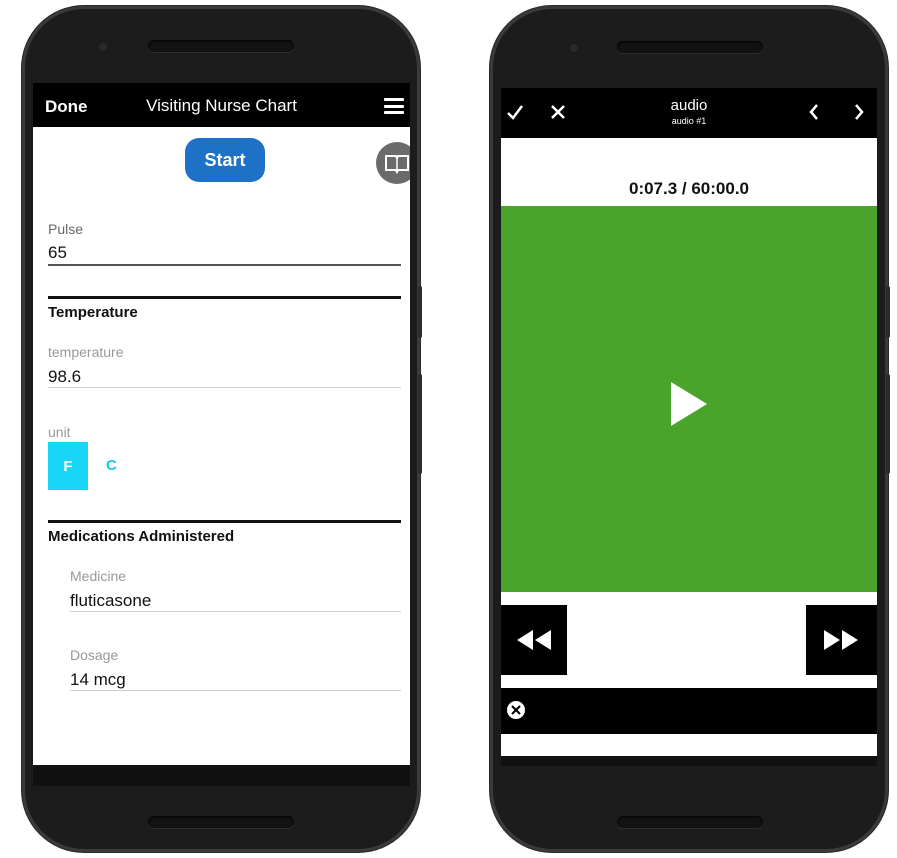 Image resolution: width=897 pixels, height=858 pixels. I want to click on dosage-label: Dosage, so click(94, 655).